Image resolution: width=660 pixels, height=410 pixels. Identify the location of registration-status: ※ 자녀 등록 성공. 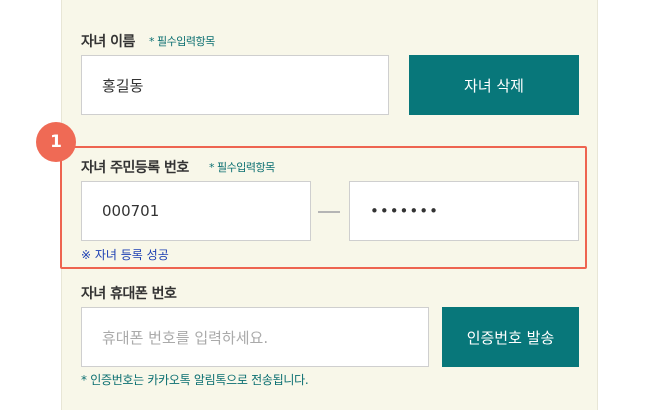
(125, 255).